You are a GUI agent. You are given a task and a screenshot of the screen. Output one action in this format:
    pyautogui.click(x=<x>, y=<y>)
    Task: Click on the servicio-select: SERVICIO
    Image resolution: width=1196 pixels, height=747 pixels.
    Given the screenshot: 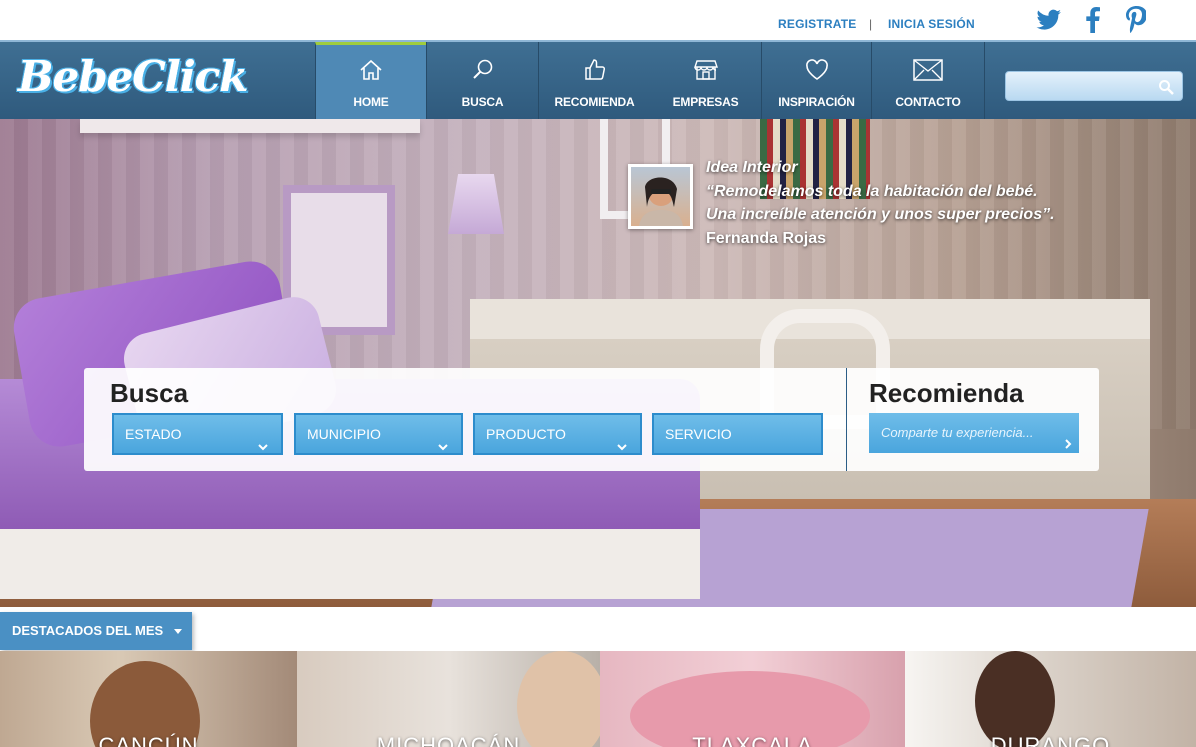 What is the action you would take?
    pyautogui.click(x=737, y=434)
    